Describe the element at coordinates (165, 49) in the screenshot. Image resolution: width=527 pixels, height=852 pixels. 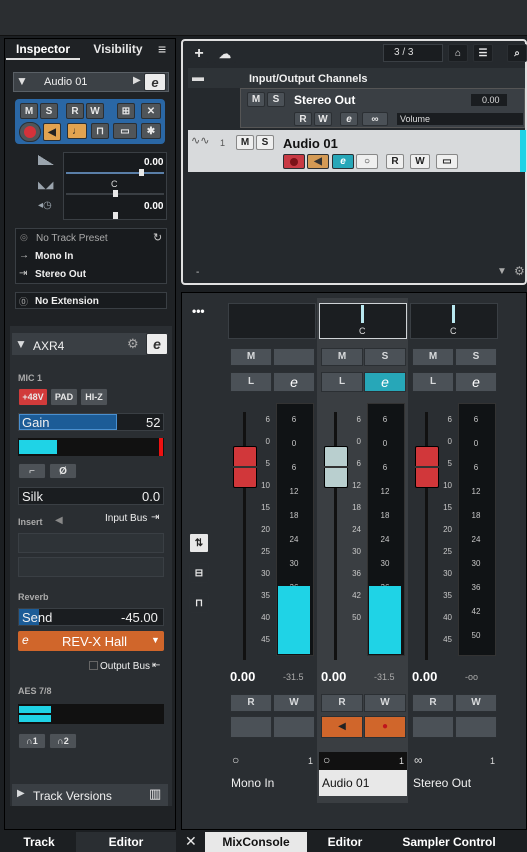
I see `menu-icon: ≡` at that location.